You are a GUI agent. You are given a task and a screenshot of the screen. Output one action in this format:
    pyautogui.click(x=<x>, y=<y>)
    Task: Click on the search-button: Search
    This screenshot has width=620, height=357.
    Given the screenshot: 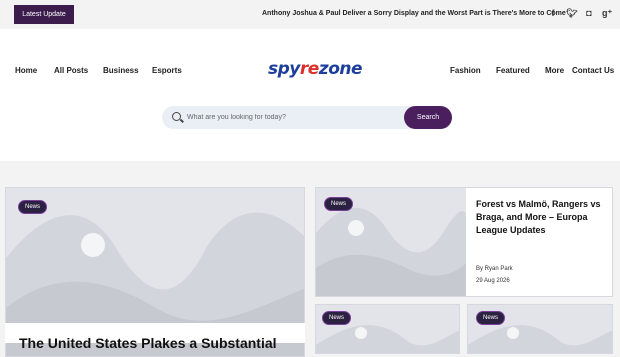 What is the action you would take?
    pyautogui.click(x=428, y=117)
    